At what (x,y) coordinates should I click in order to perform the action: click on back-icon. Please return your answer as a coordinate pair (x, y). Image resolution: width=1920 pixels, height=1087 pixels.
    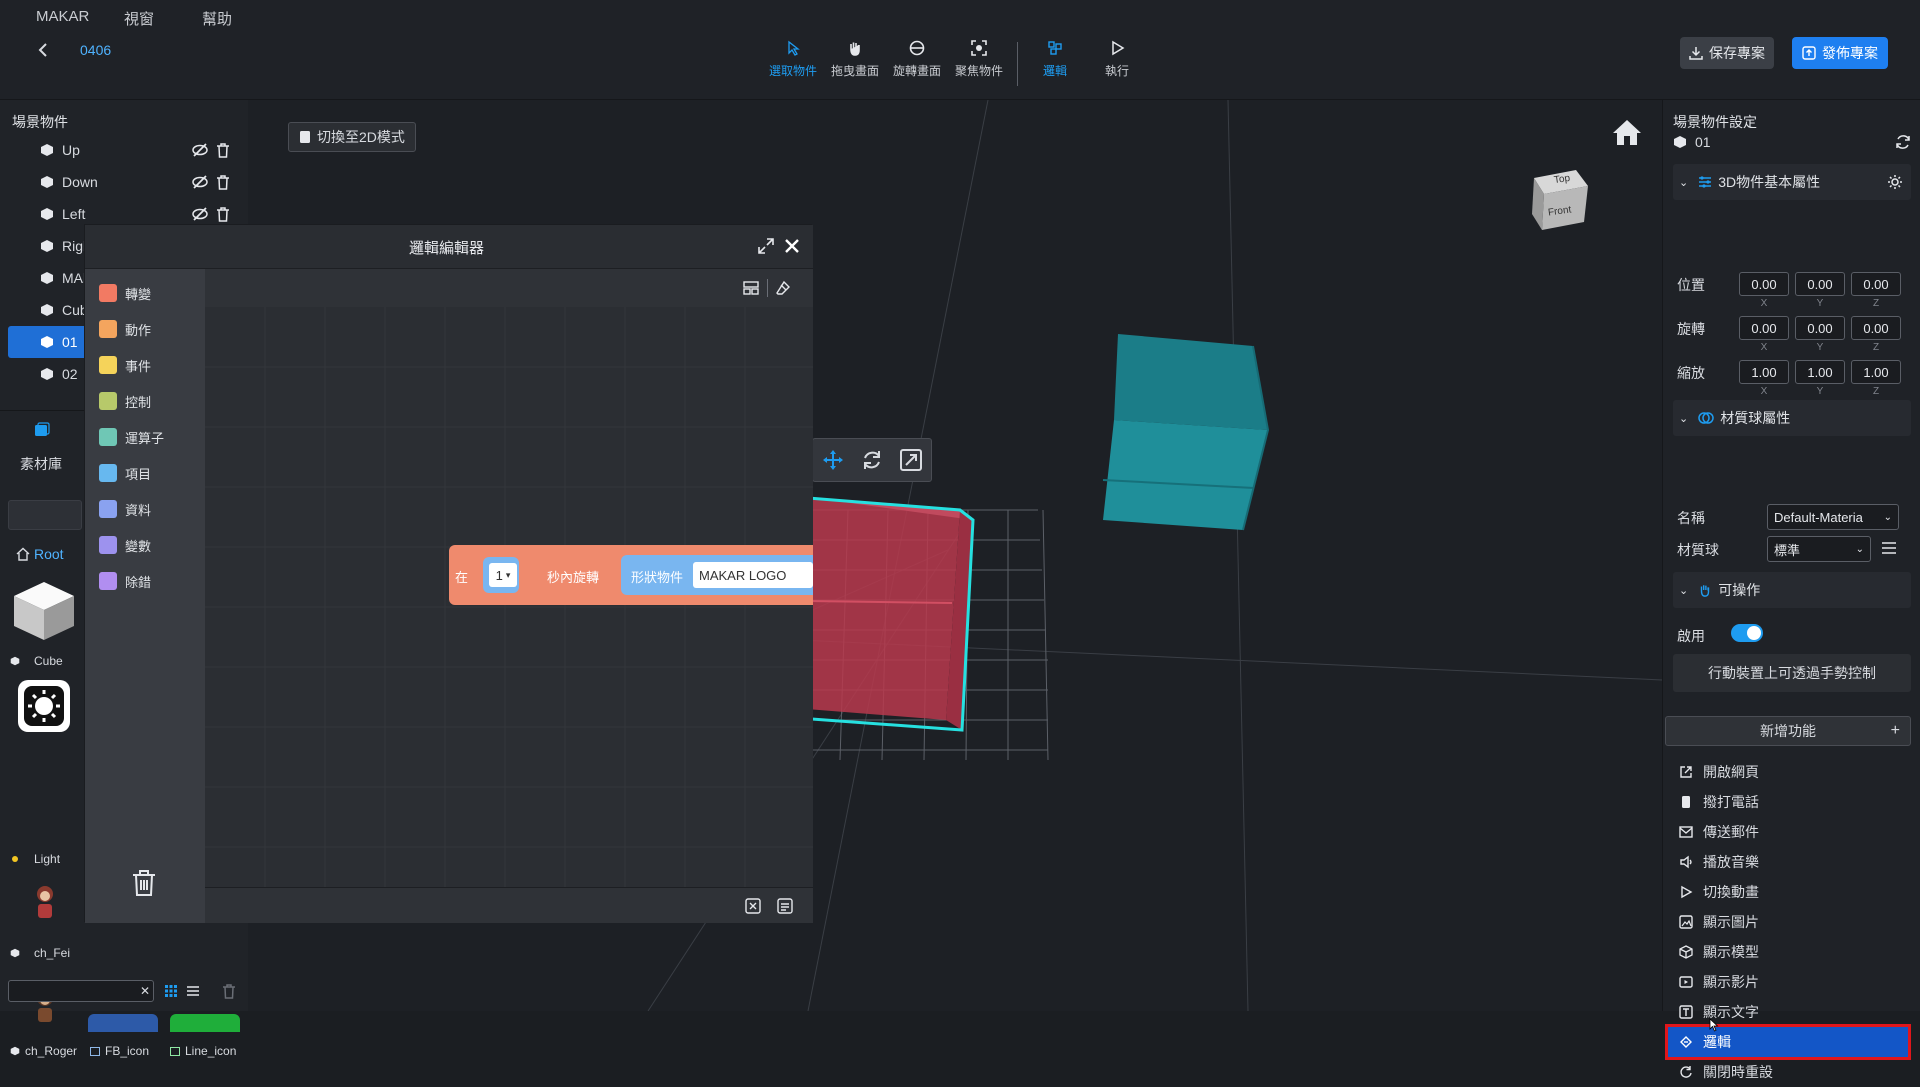
    Looking at the image, I should click on (43, 50).